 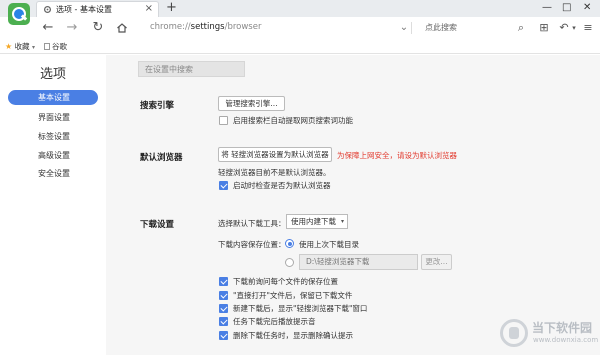 I want to click on apps-grid-icon: ⊞, so click(x=544, y=28).